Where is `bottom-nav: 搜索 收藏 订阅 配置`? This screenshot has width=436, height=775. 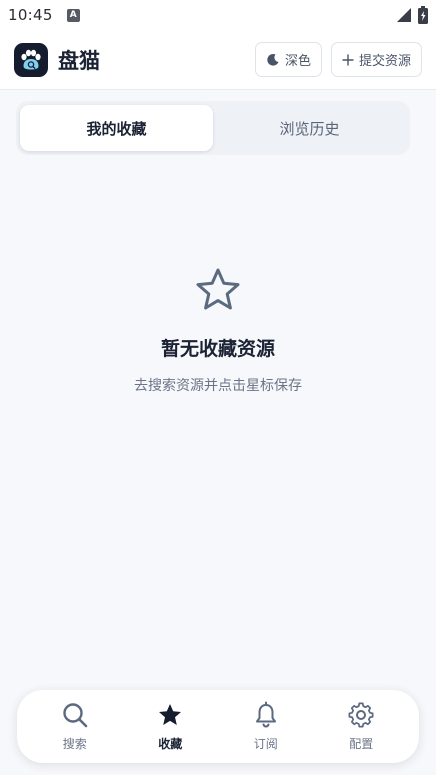
bottom-nav: 搜索 收藏 订阅 配置 is located at coordinates (218, 726).